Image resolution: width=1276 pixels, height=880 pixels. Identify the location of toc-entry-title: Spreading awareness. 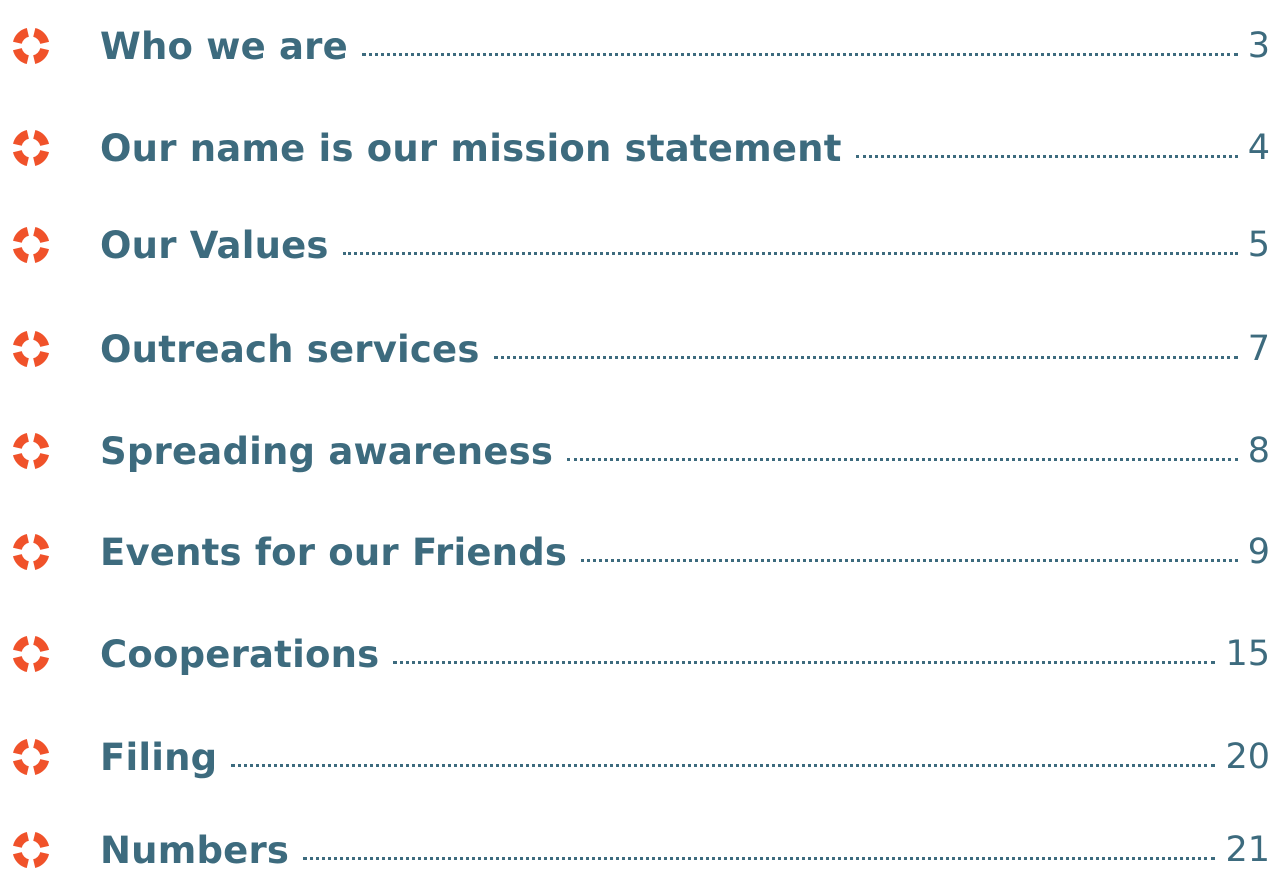
(327, 451).